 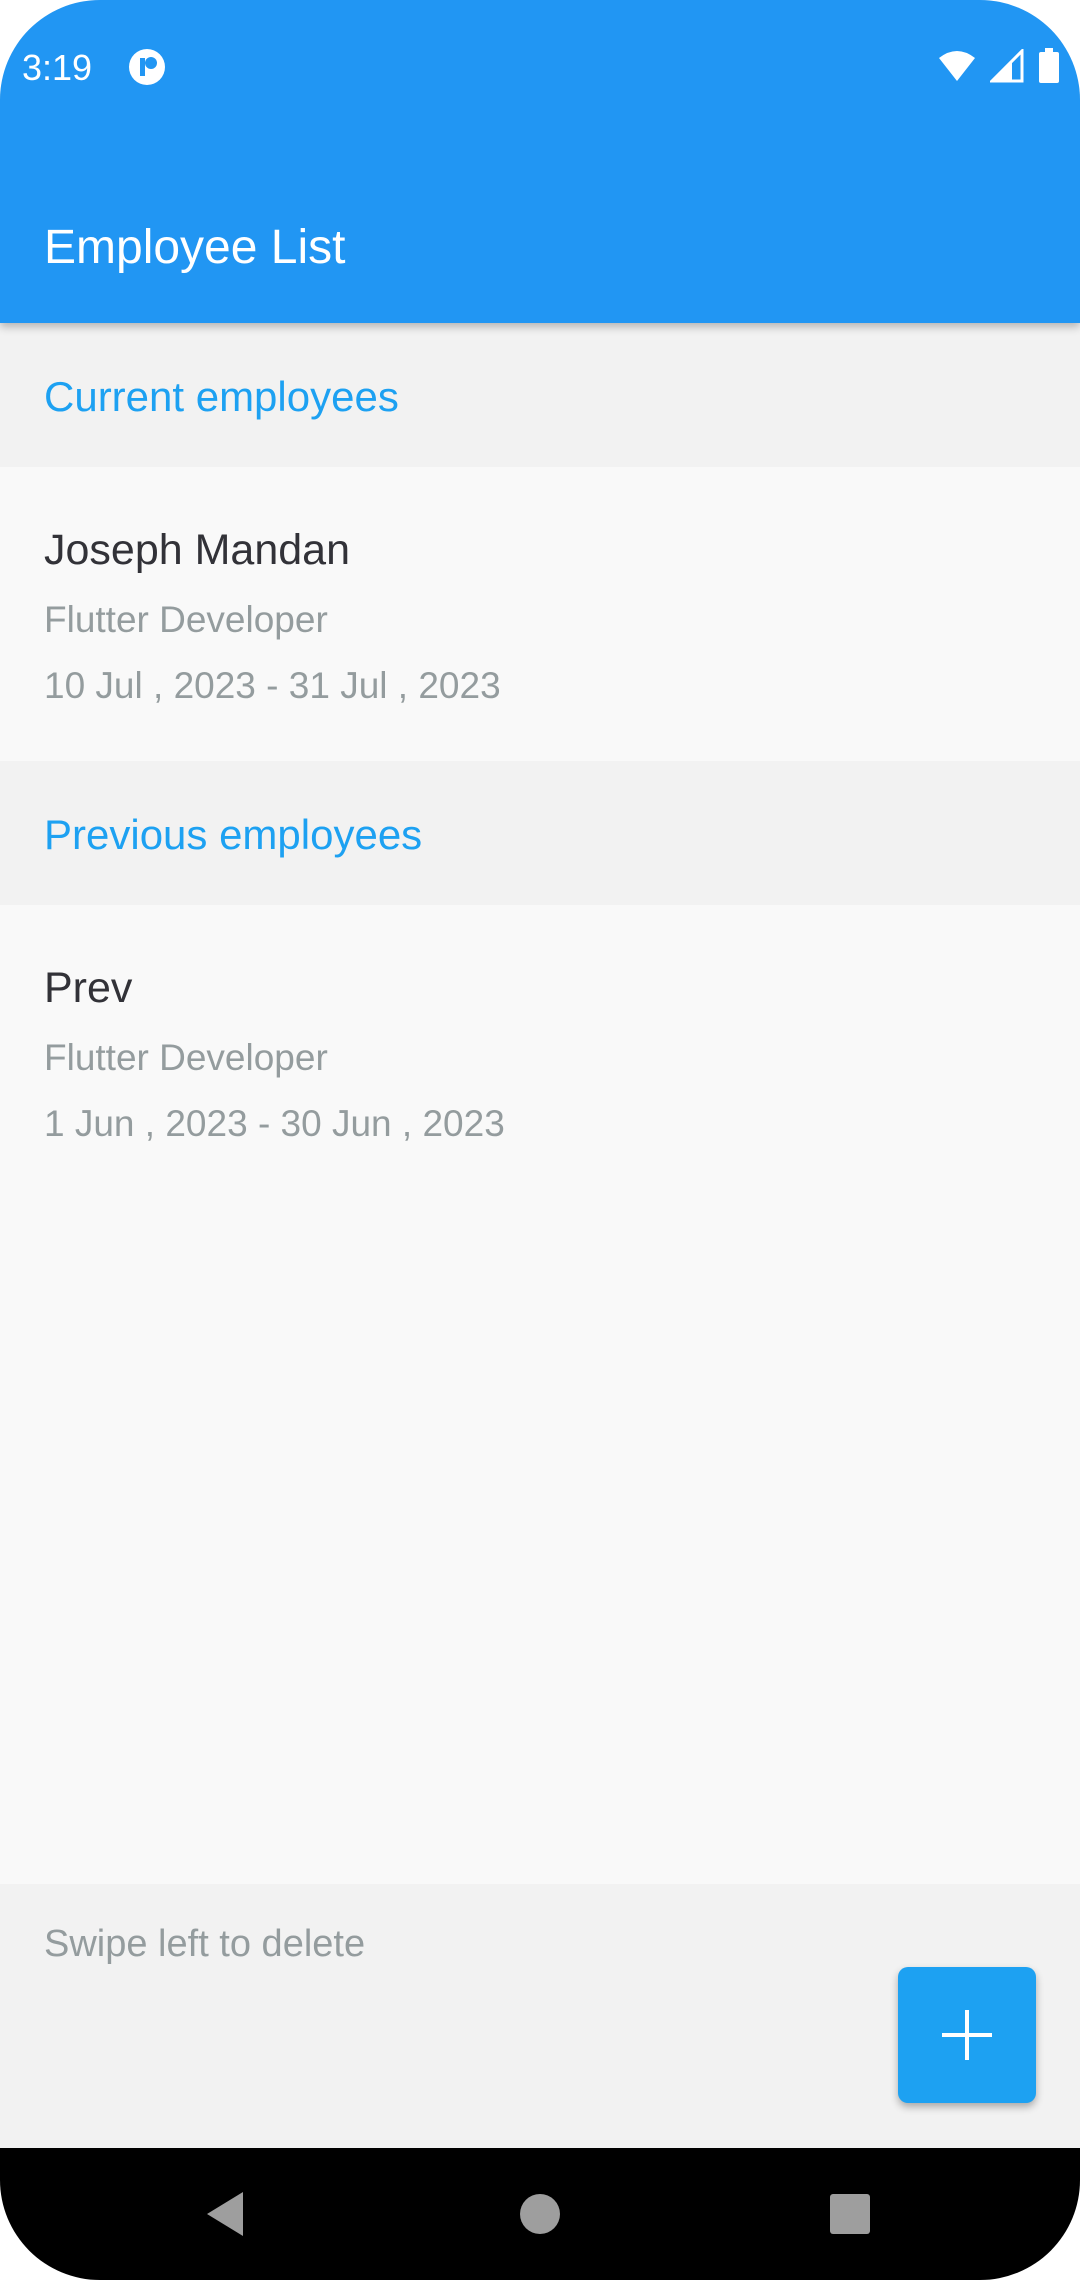 I want to click on app-notification-icon, so click(x=147, y=67).